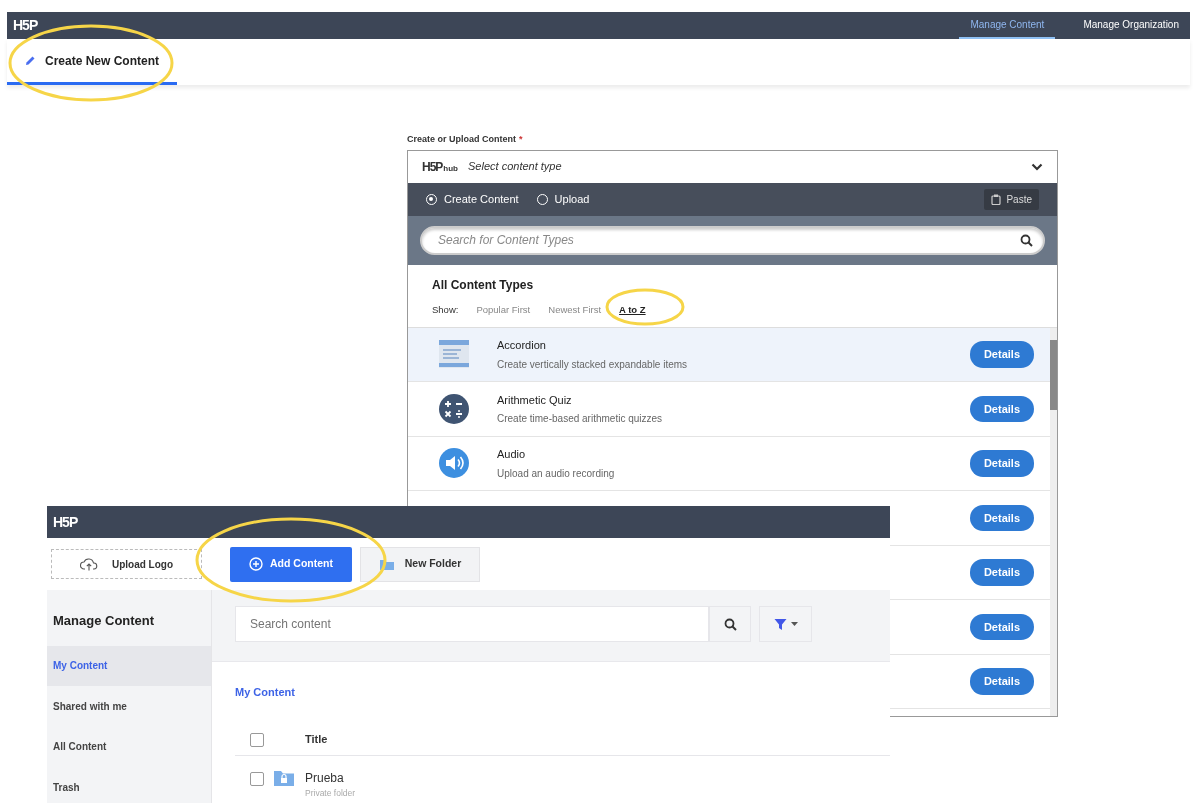 The height and width of the screenshot is (803, 1201). I want to click on item-title: Arithmetic Quiz, so click(535, 400).